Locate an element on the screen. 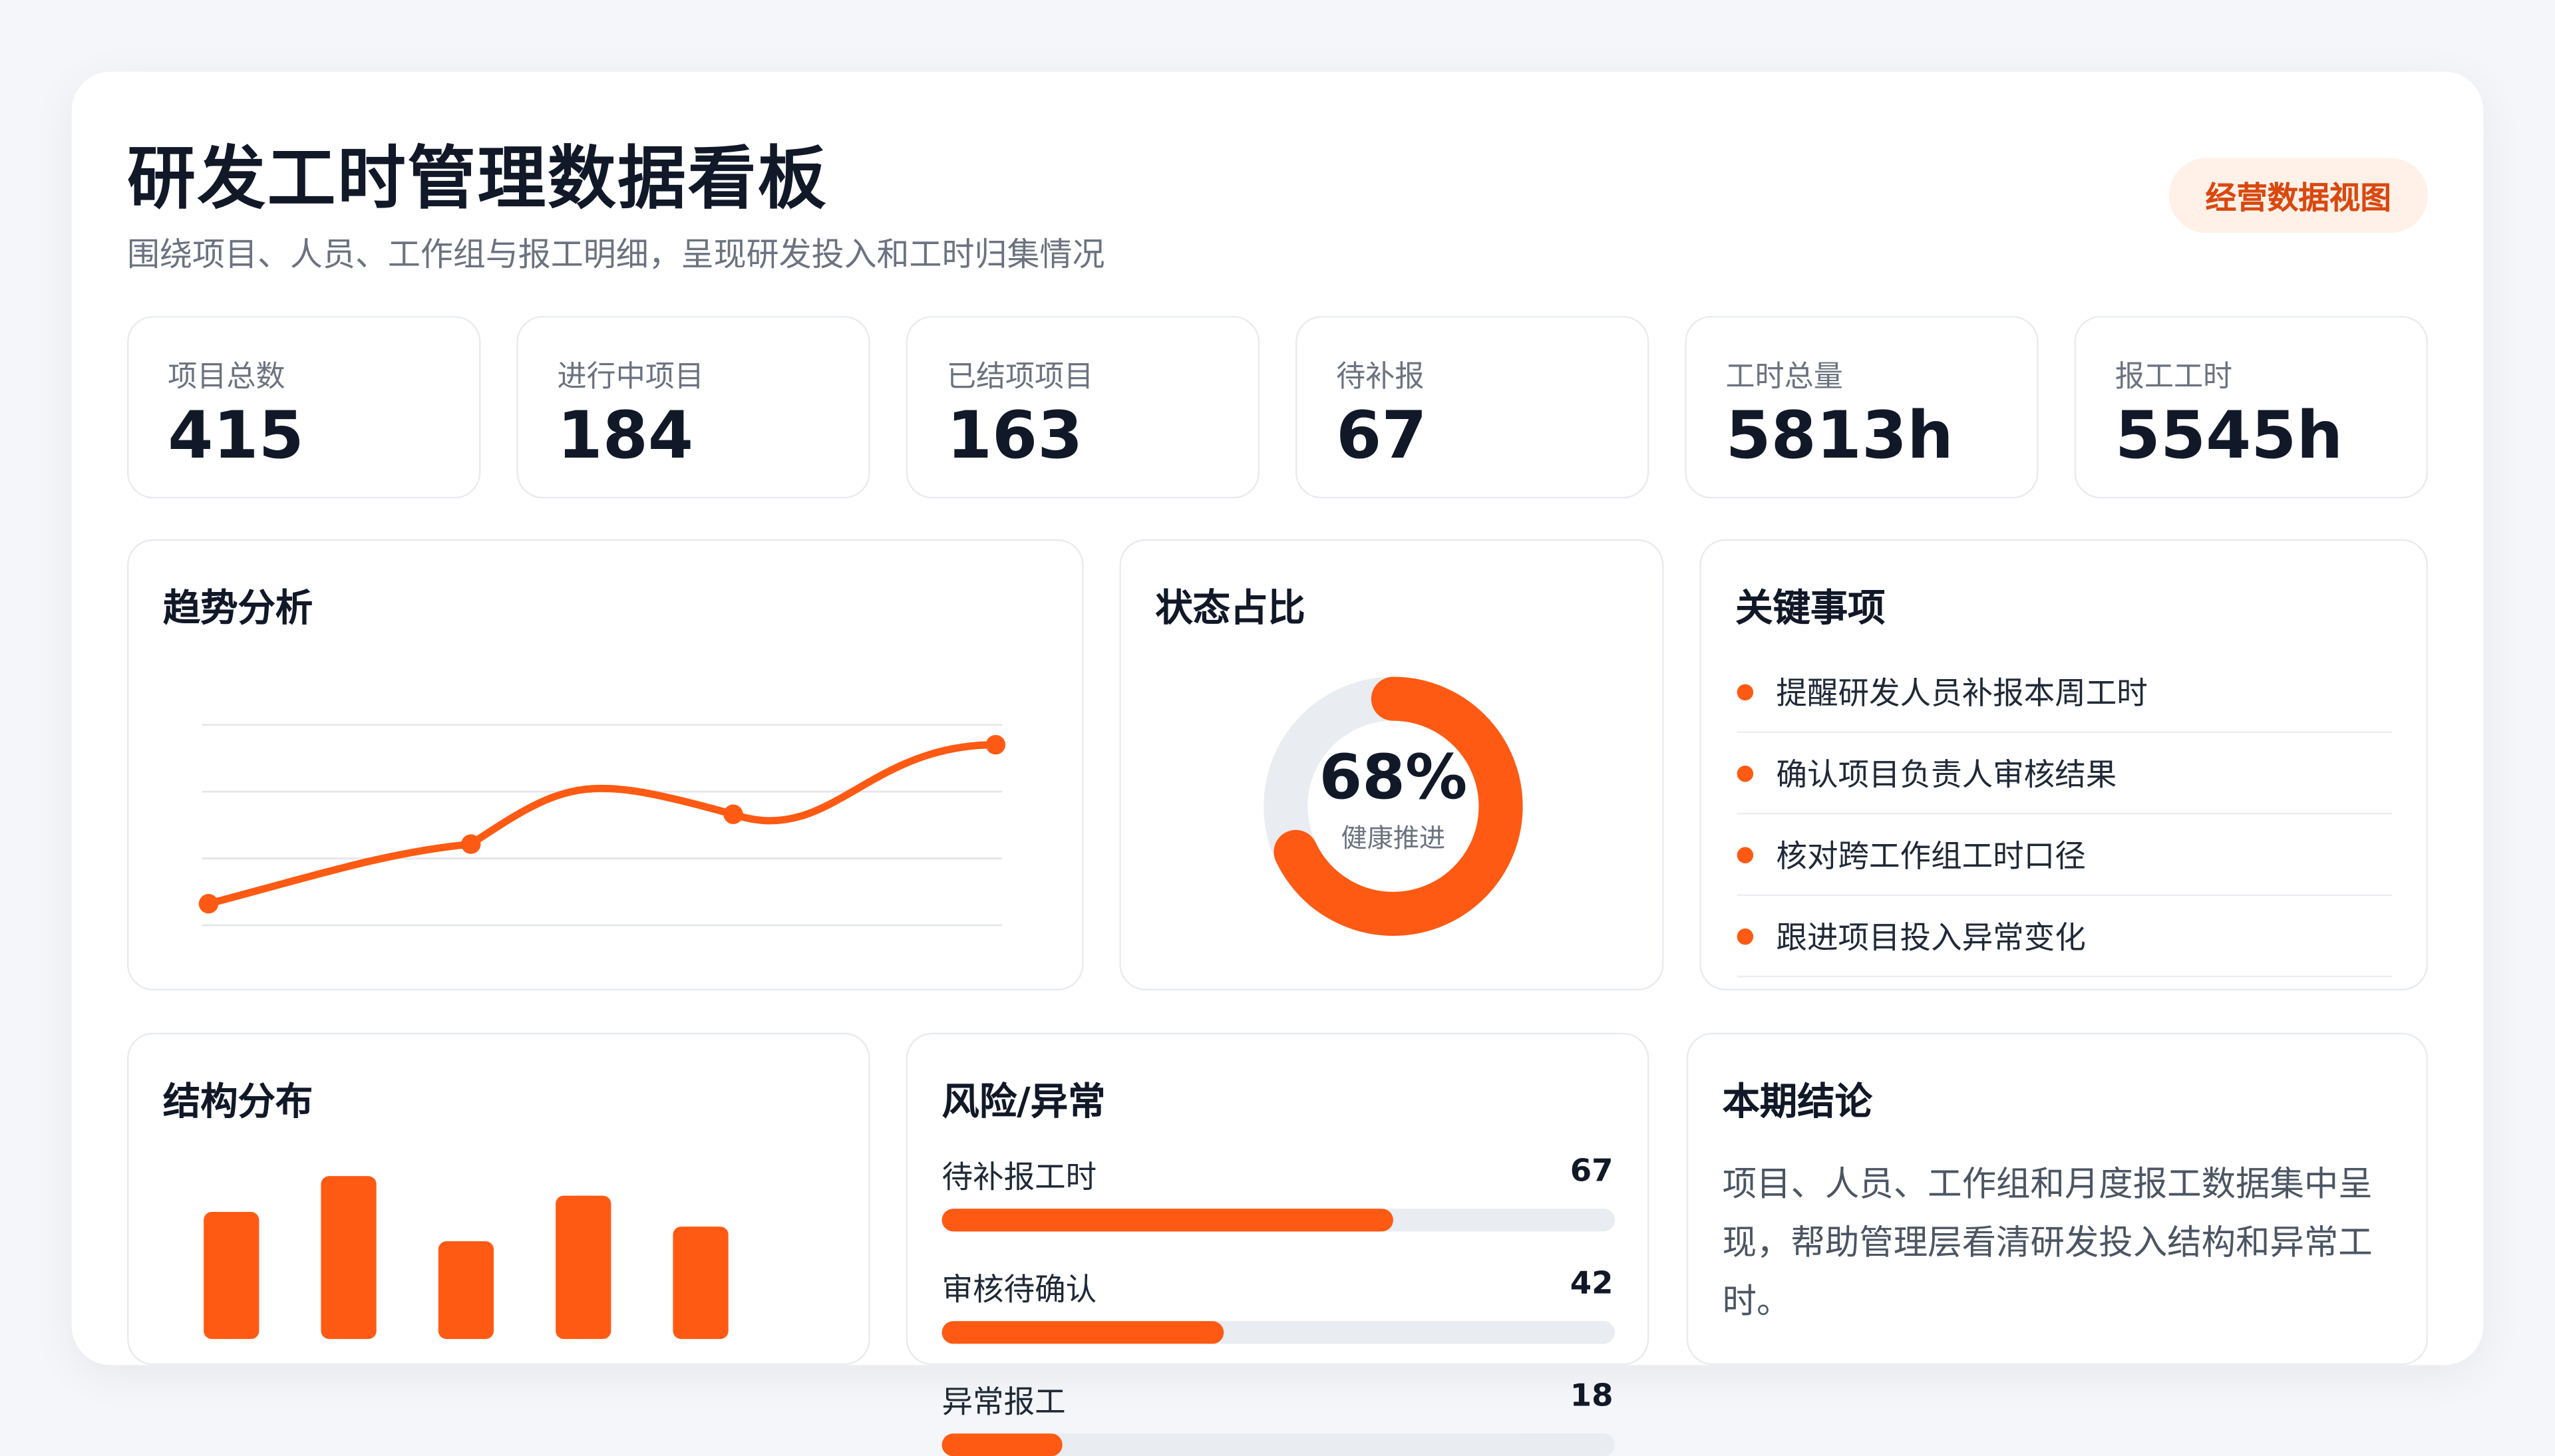 The height and width of the screenshot is (1456, 2555). kpi-label: 项目总数 is located at coordinates (226, 377).